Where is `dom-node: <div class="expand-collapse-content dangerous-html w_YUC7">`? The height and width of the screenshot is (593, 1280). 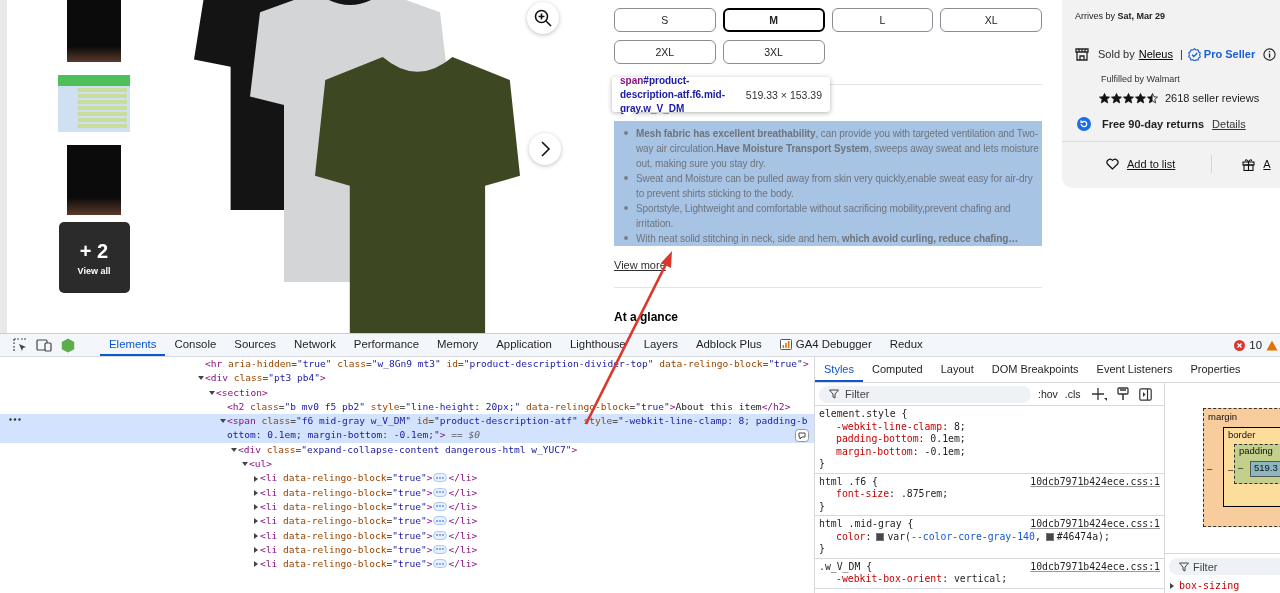 dom-node: <div class="expand-collapse-content dangerous-html w_YUC7"> is located at coordinates (407, 450).